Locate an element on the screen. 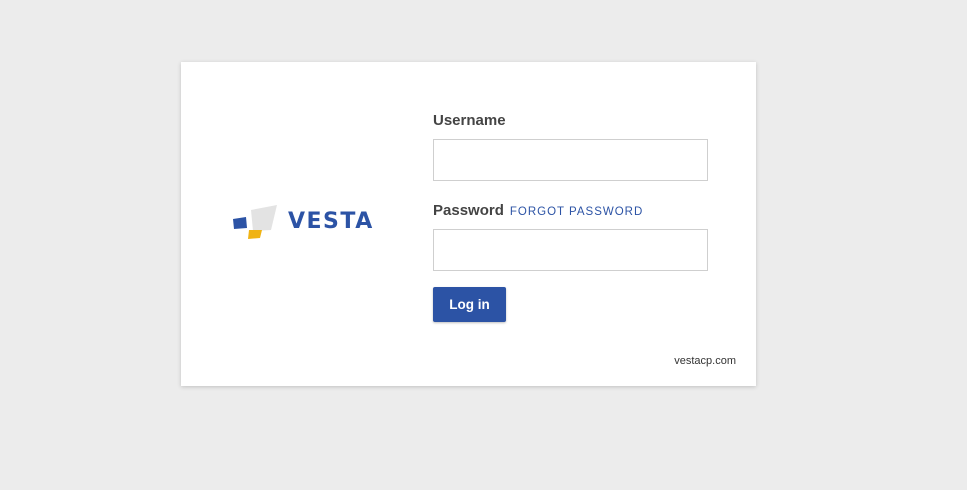  login-button: Log in is located at coordinates (469, 304).